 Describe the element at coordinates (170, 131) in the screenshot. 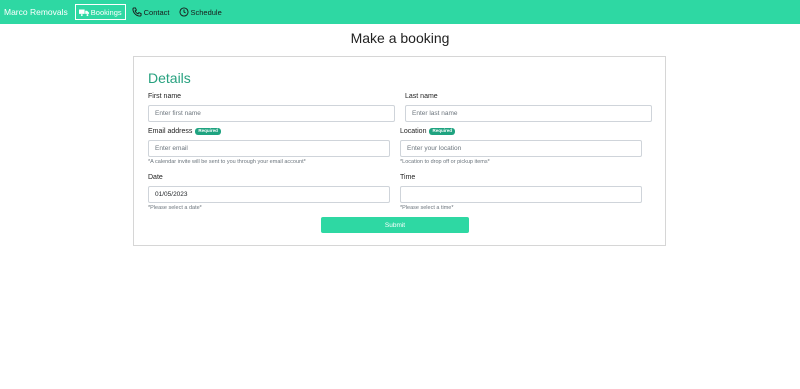

I see `email-label: Email address` at that location.